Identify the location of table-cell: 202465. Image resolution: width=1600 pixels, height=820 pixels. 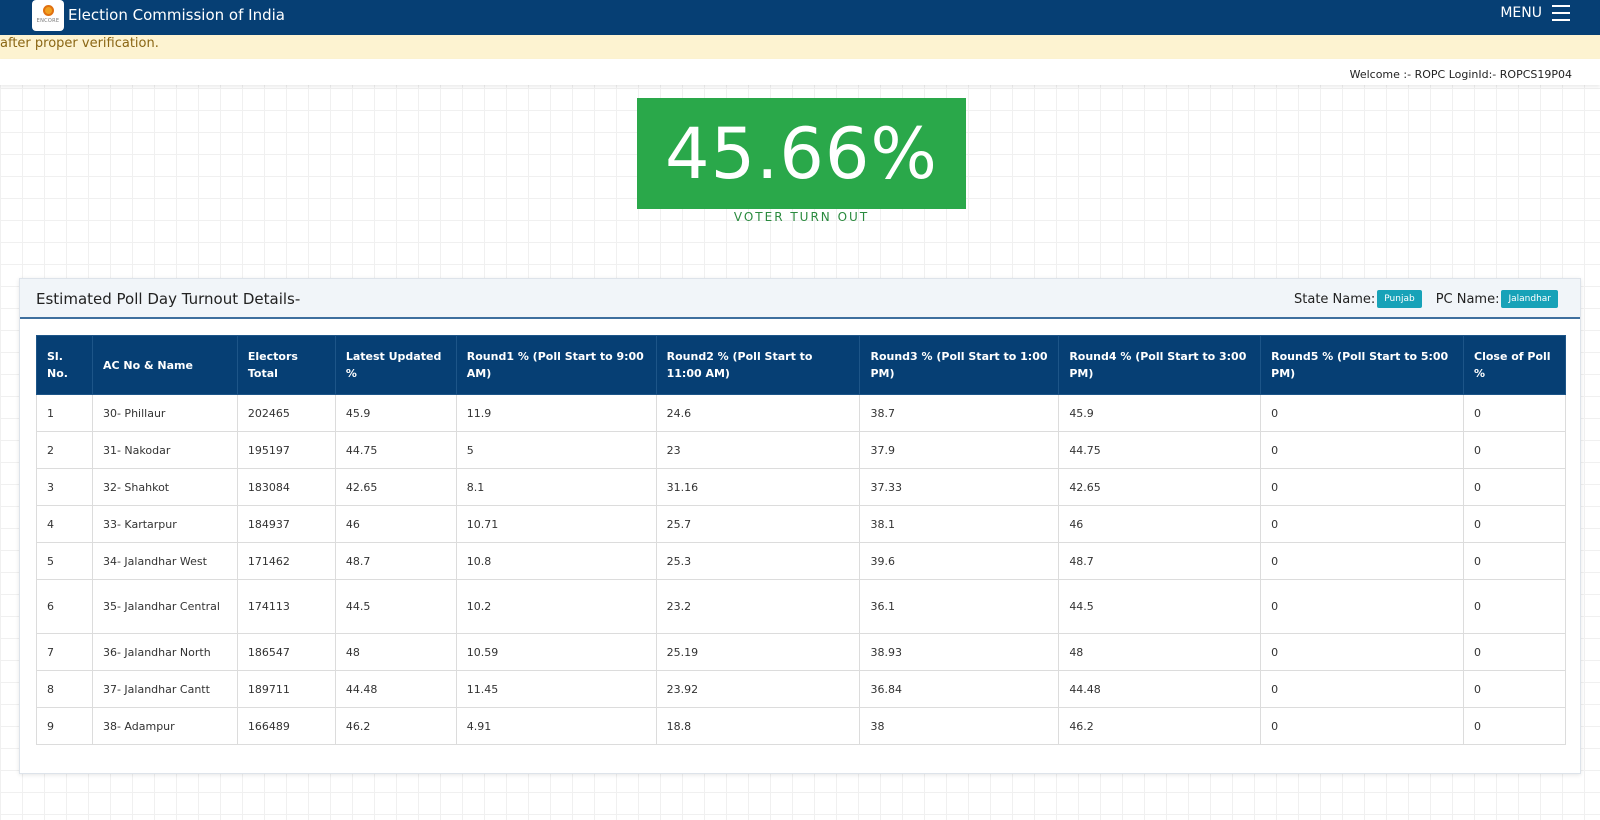
(286, 413).